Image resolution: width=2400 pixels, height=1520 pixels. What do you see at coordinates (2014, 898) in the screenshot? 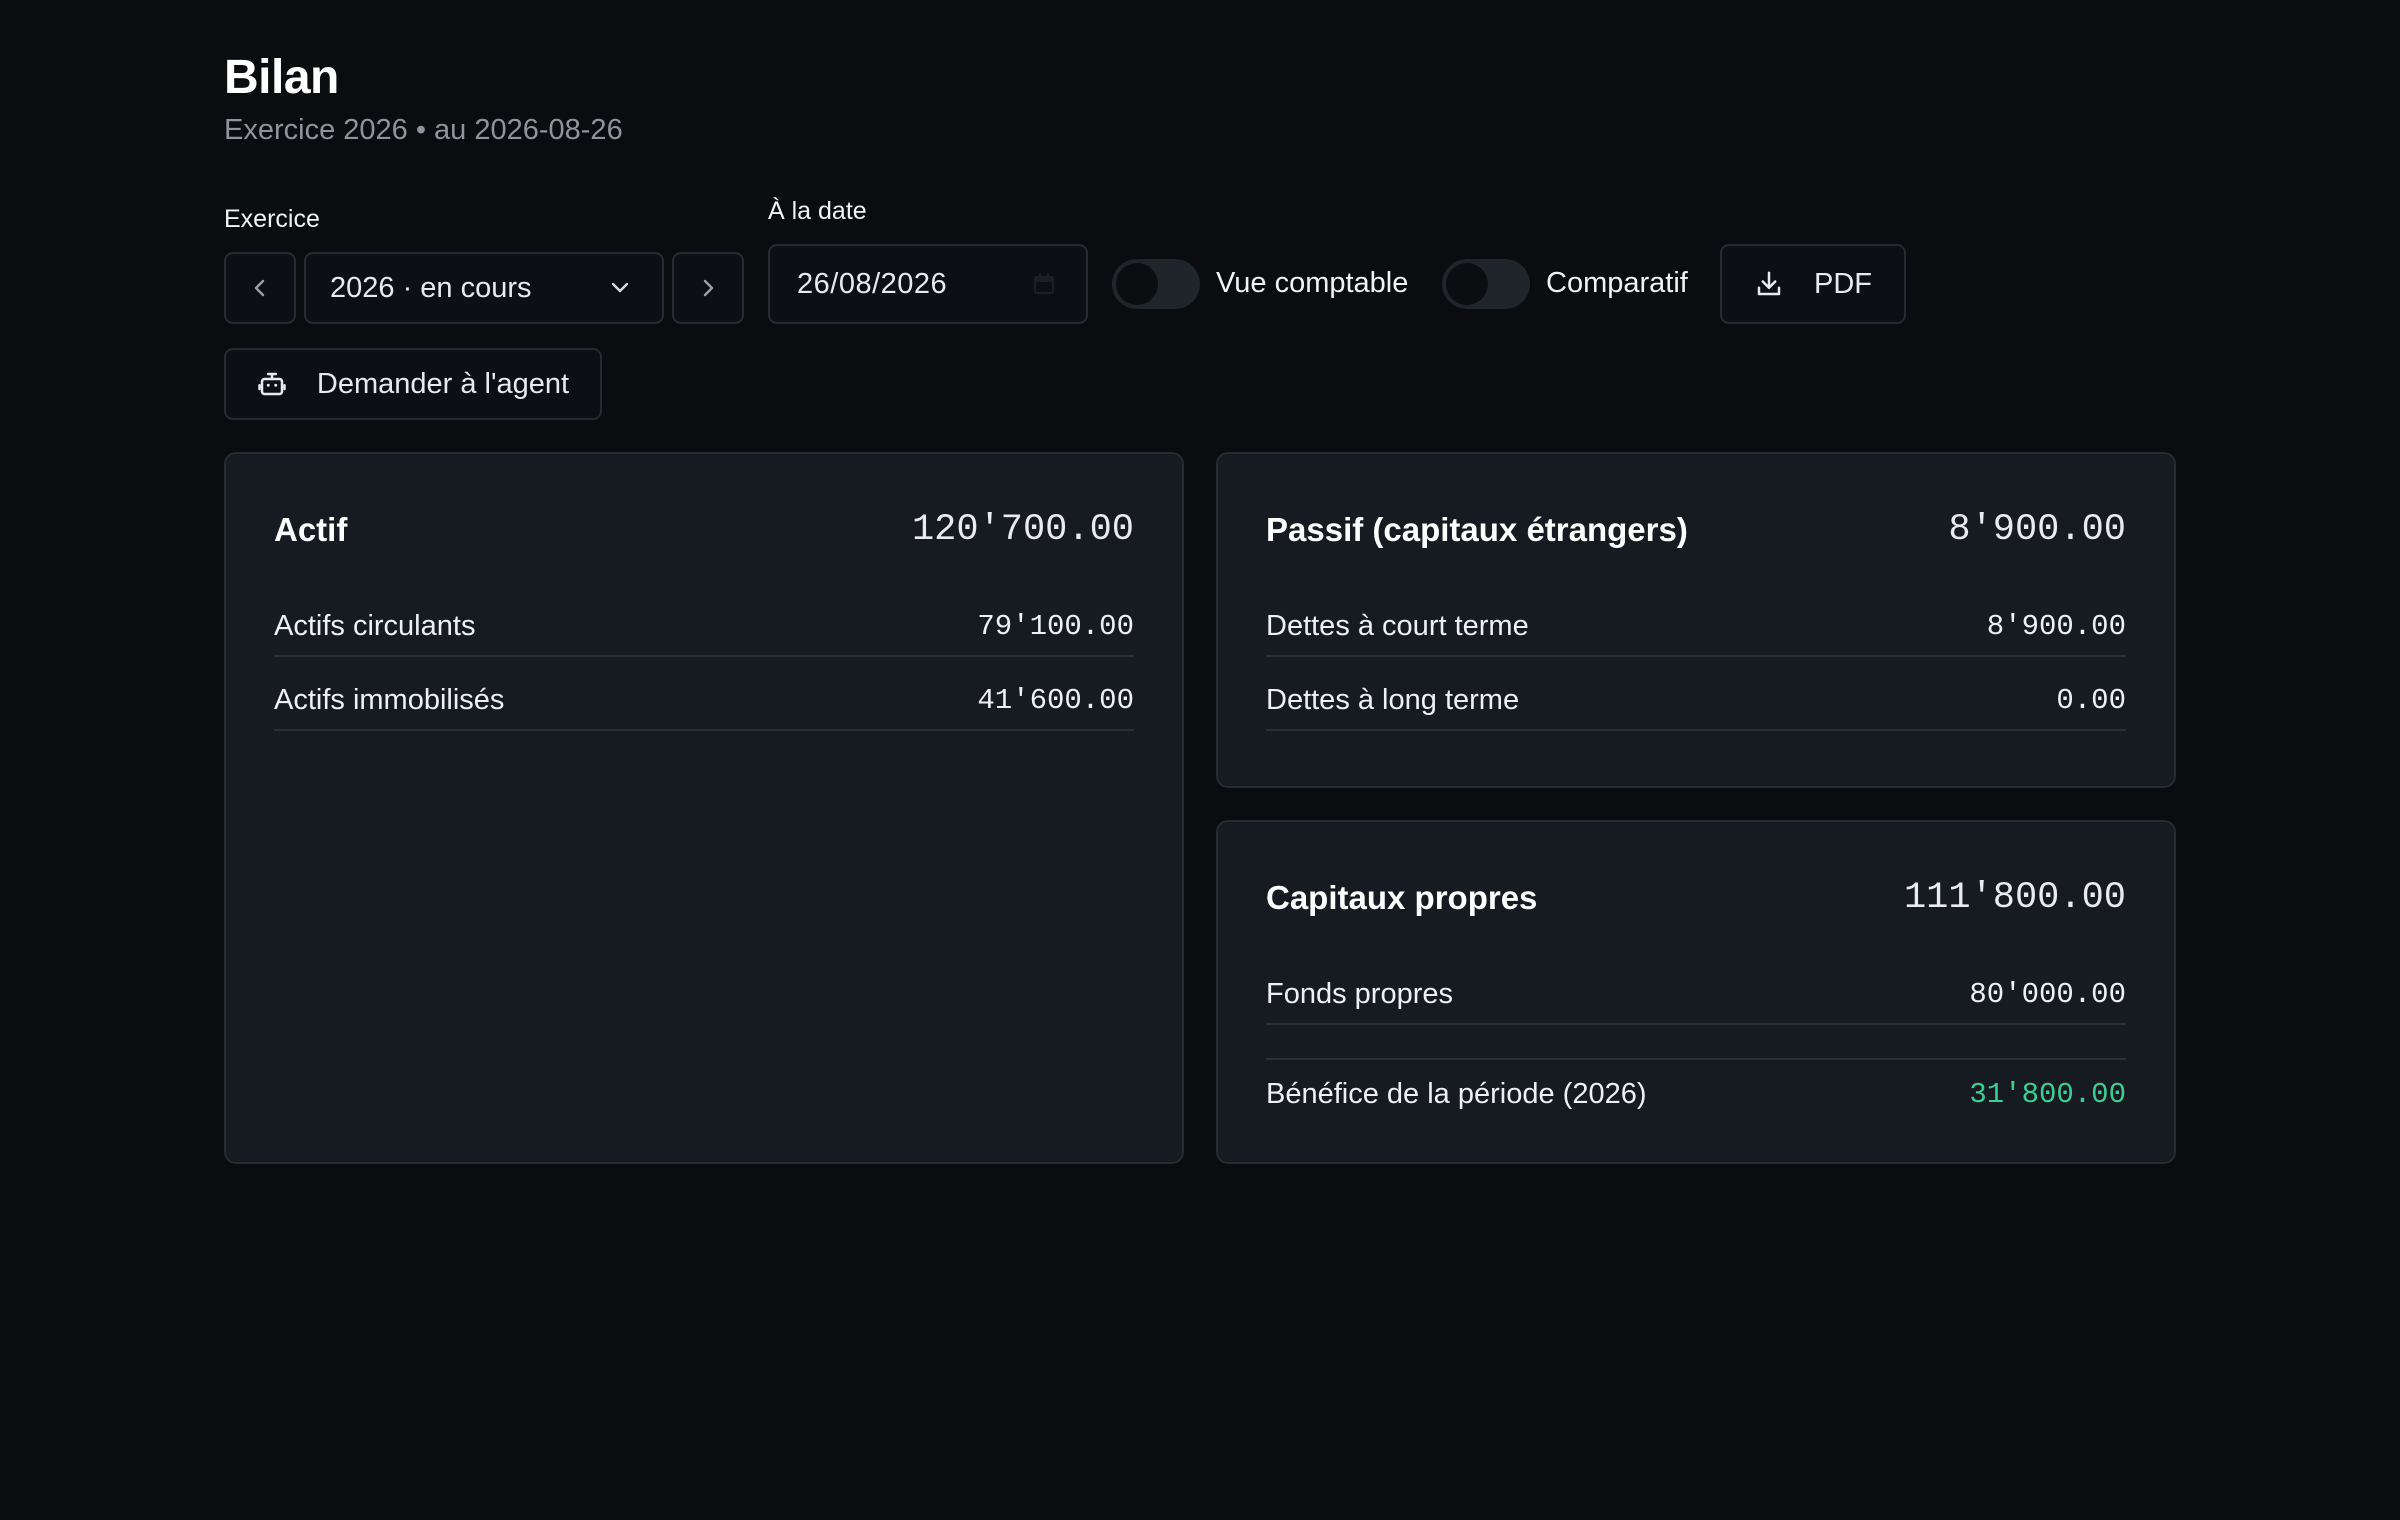
I see `capitaux-total: 111'800.00` at bounding box center [2014, 898].